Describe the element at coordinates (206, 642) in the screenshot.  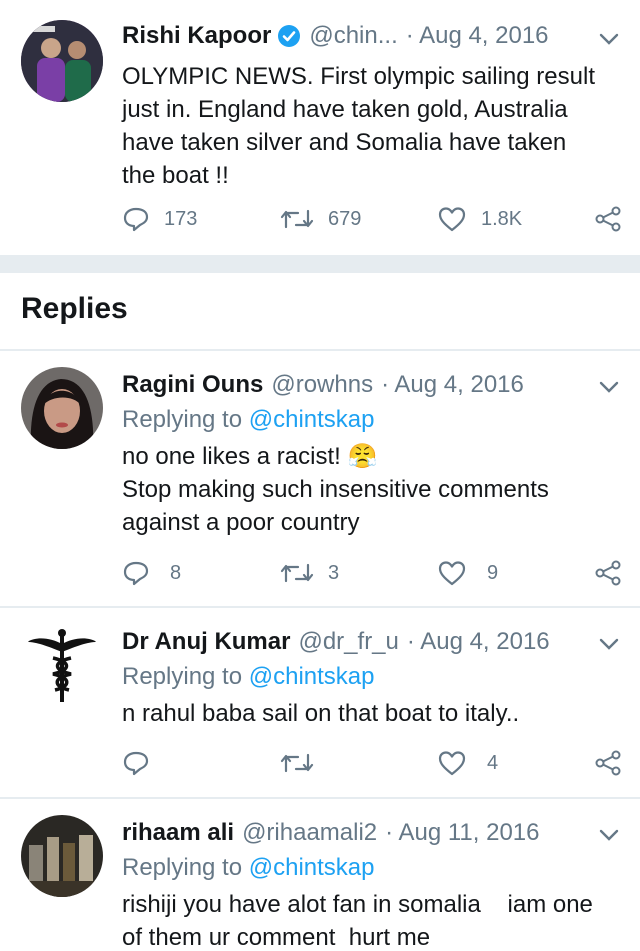
I see `display-name: Dr Anuj Kumar` at that location.